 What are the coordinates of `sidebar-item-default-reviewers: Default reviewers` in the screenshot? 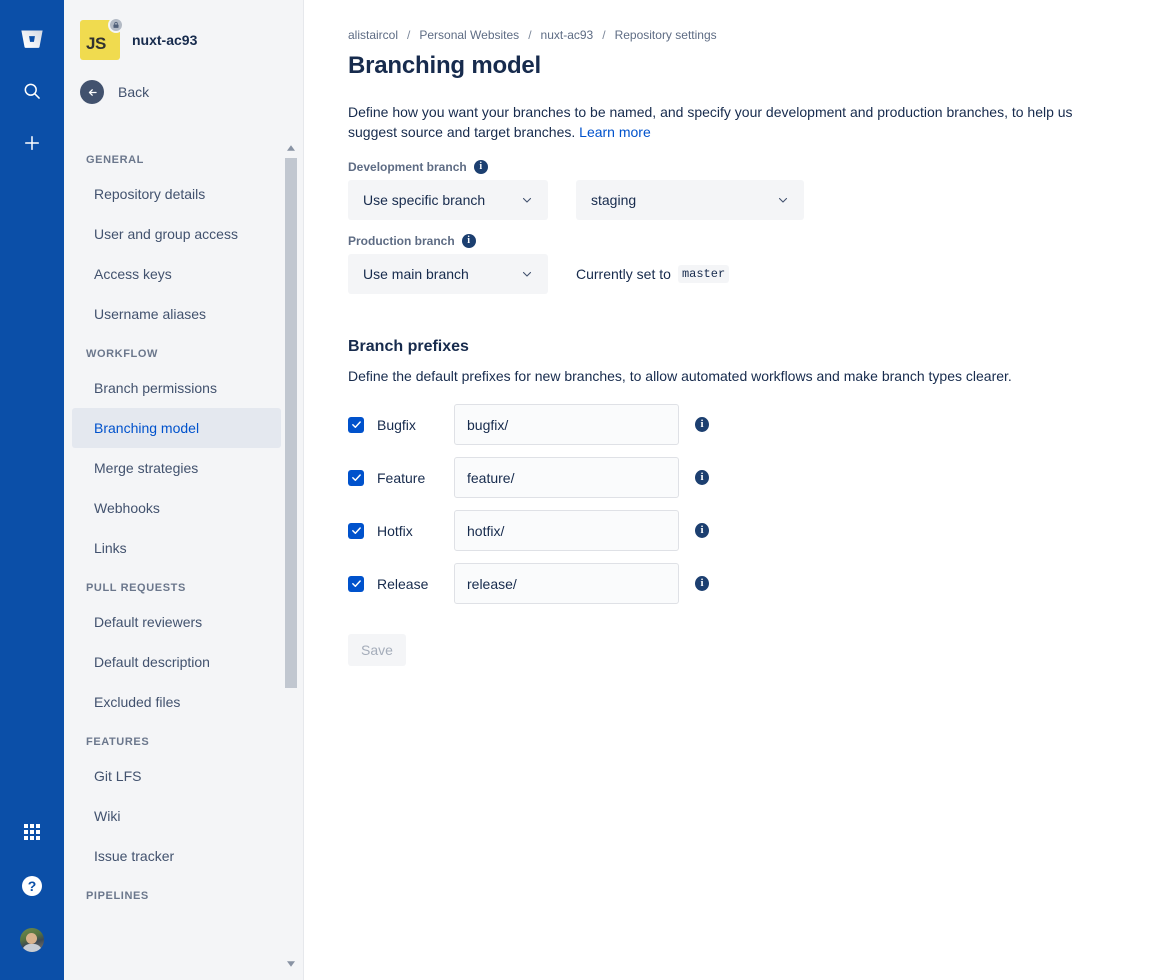 It's located at (176, 622).